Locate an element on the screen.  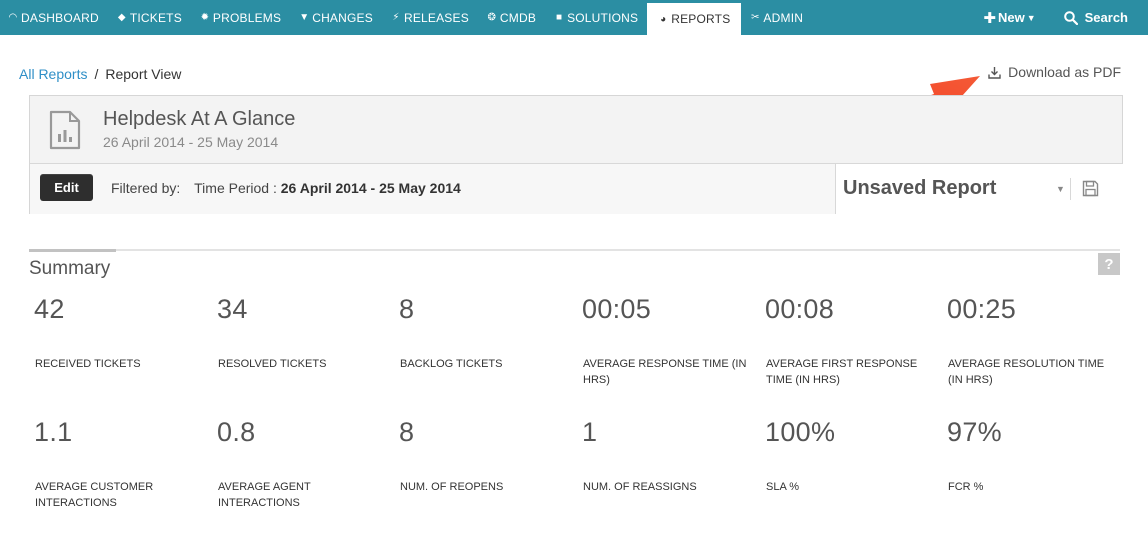
nav-solutions-label: SOLUTIONS is located at coordinates (603, 17).